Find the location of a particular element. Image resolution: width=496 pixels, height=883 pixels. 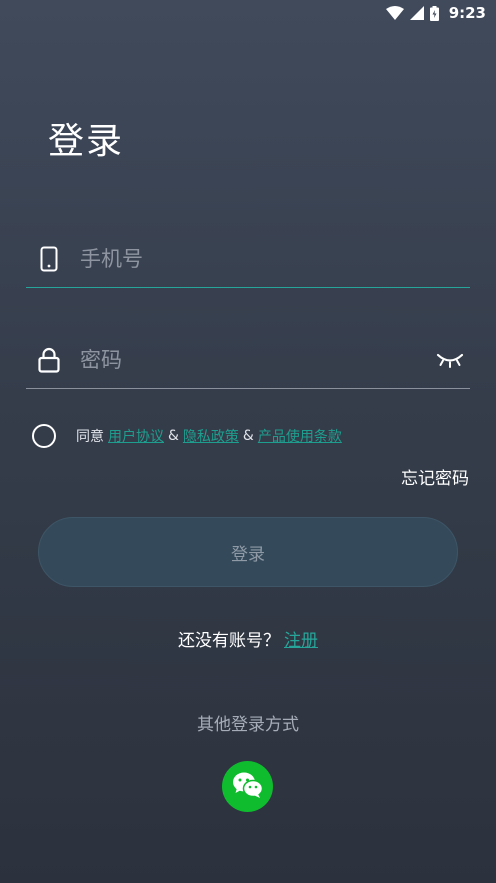

forgot-password-link: 忘记密码 is located at coordinates (435, 476).